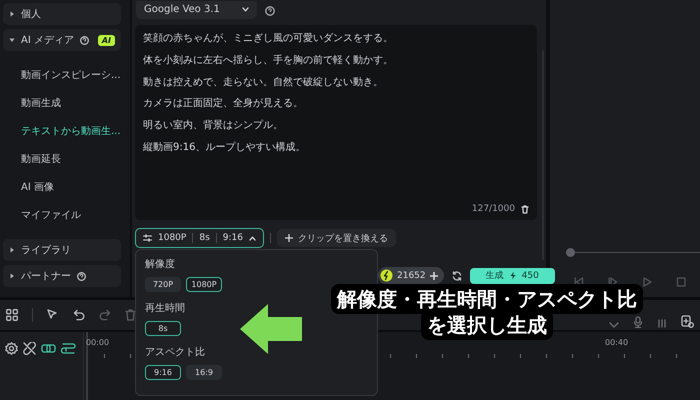  What do you see at coordinates (269, 11) in the screenshot?
I see `help-icon` at bounding box center [269, 11].